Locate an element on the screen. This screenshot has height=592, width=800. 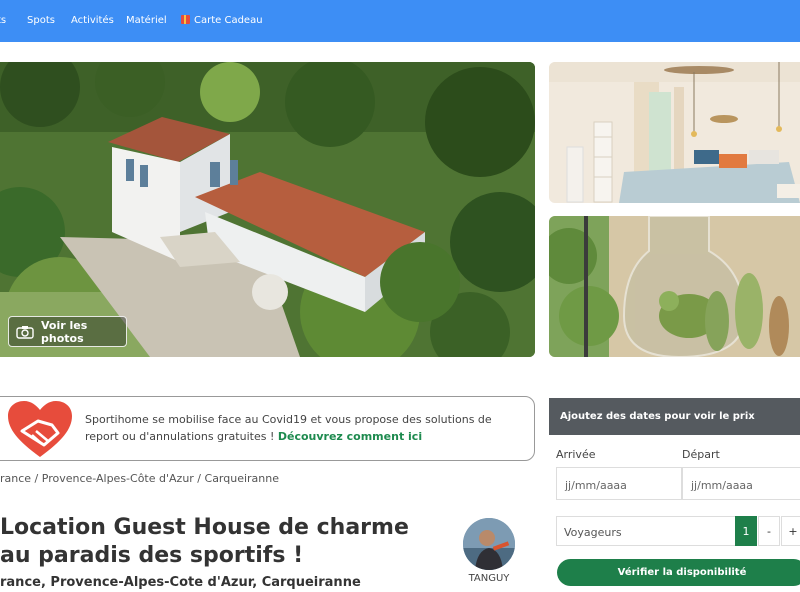
terrarium-image is located at coordinates (674, 286).